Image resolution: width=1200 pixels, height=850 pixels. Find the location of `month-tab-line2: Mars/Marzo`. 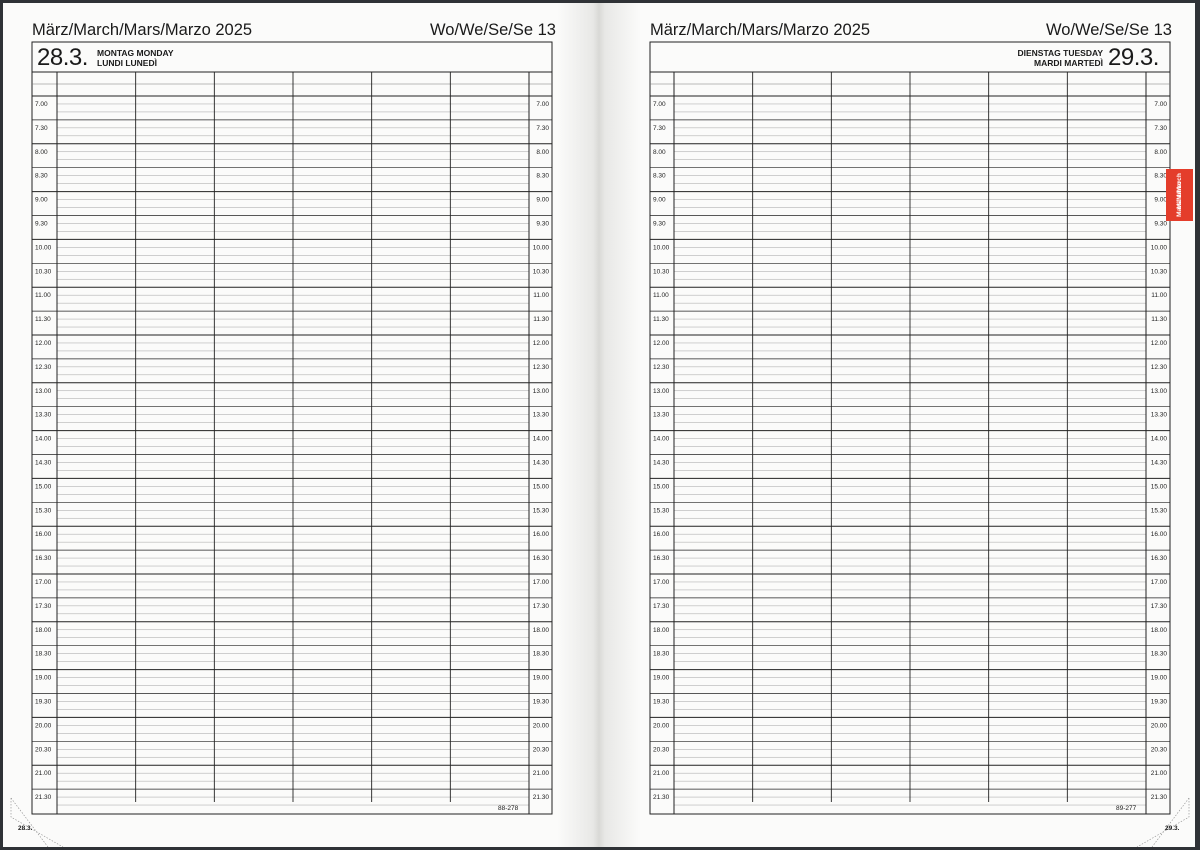

month-tab-line2: Mars/Marzo is located at coordinates (1179, 199).